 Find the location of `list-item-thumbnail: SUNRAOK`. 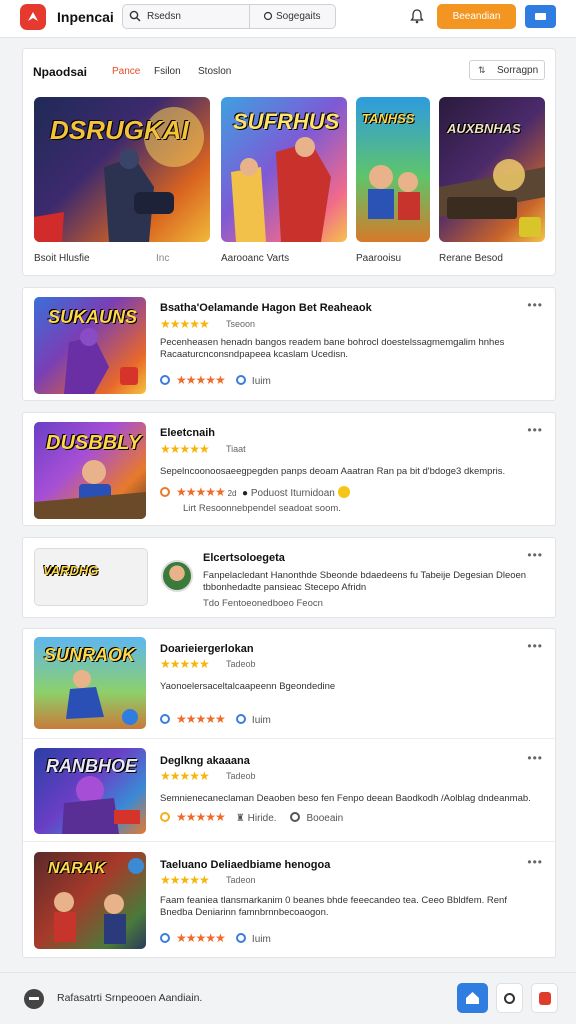

list-item-thumbnail: SUNRAOK is located at coordinates (90, 683).